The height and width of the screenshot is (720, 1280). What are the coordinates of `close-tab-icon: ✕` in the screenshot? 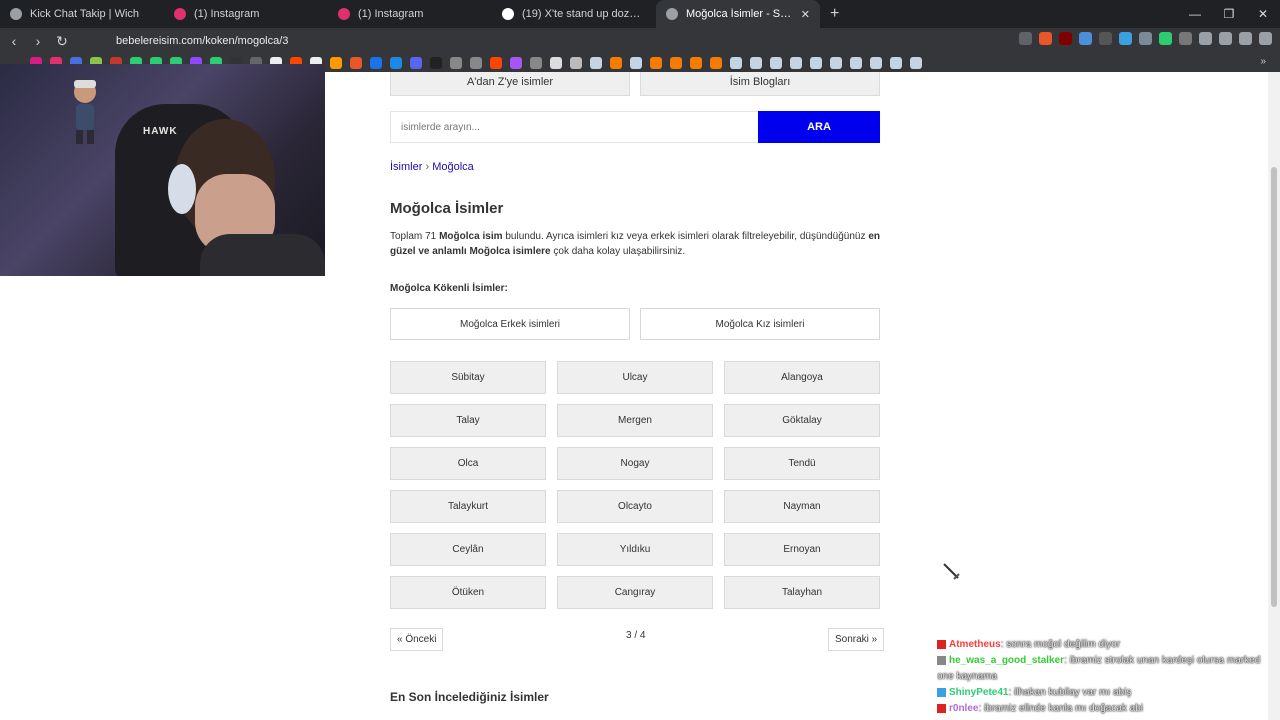 It's located at (805, 14).